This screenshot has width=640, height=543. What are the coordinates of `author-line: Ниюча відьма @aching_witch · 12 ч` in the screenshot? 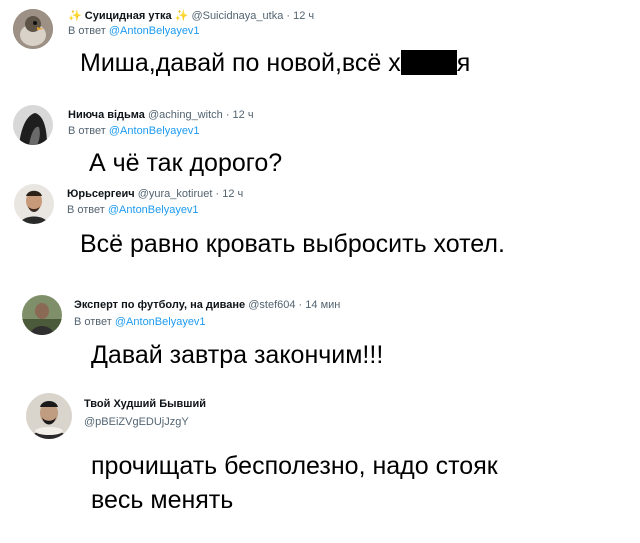 It's located at (161, 115).